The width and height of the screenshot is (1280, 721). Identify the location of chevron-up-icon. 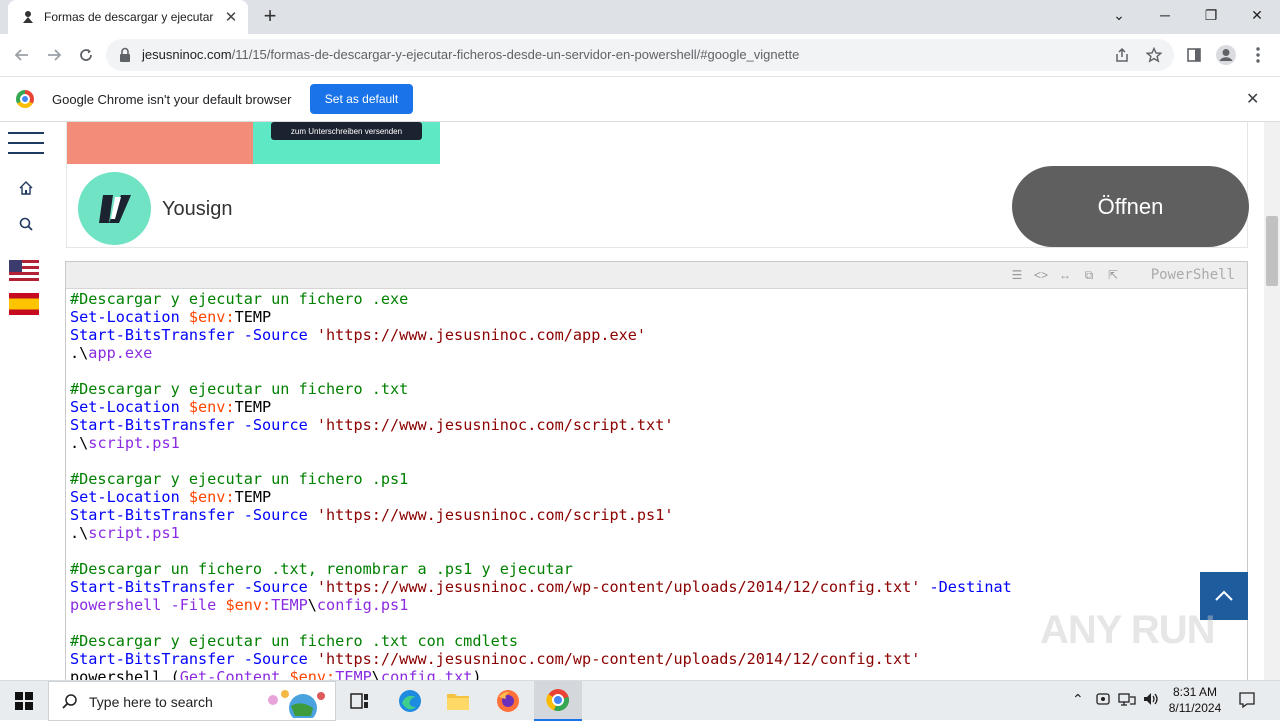
(1224, 595).